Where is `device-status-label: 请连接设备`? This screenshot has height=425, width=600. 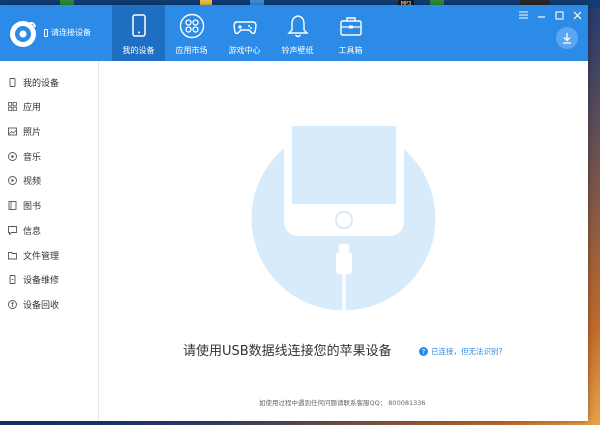 device-status-label: 请连接设备 is located at coordinates (71, 32).